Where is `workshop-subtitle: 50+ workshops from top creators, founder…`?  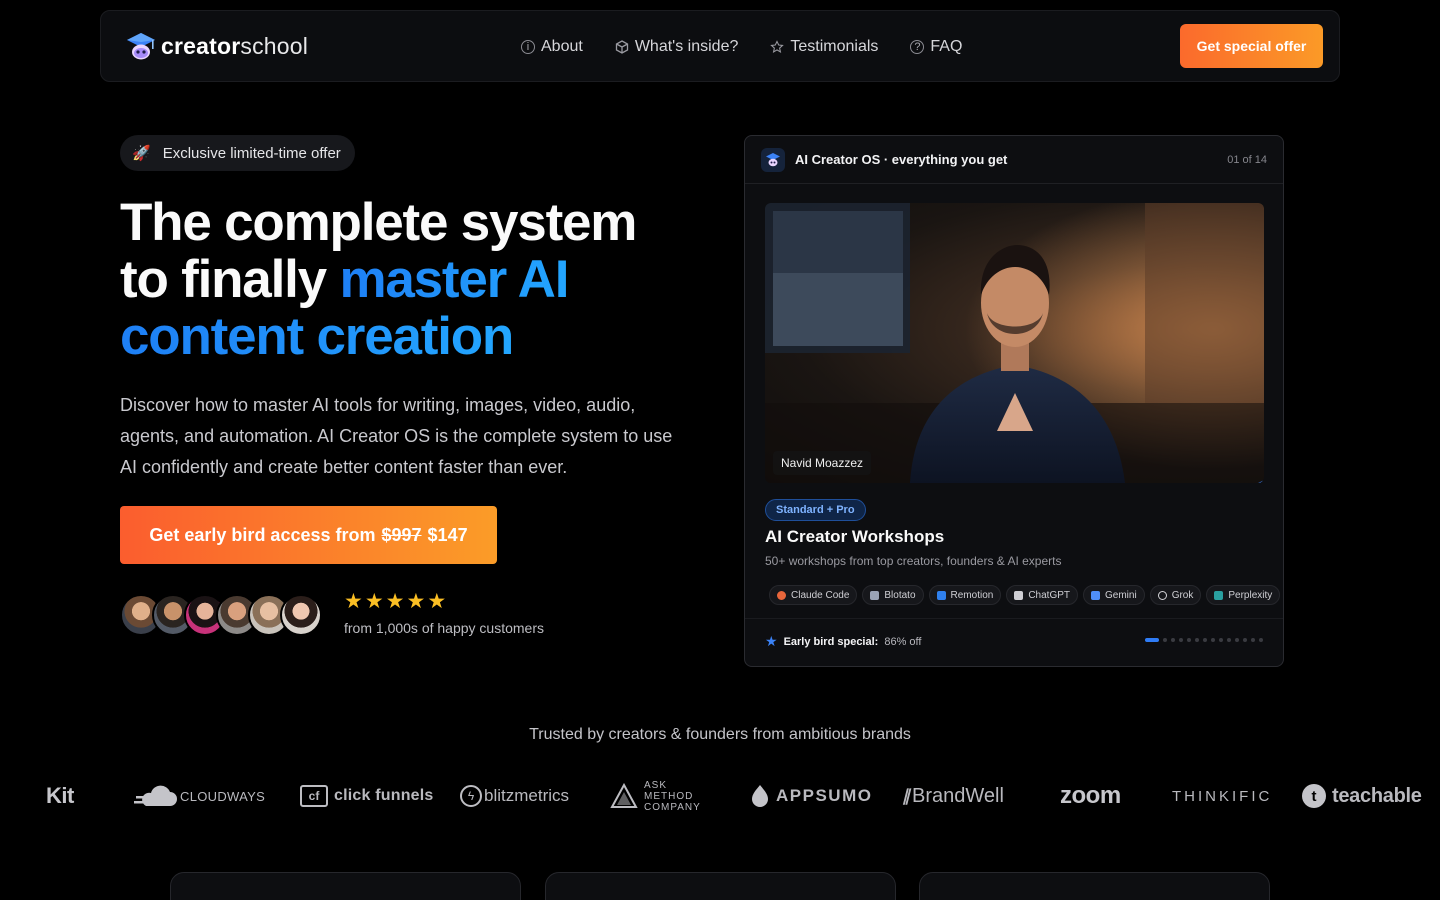 workshop-subtitle: 50+ workshops from top creators, founder… is located at coordinates (913, 561).